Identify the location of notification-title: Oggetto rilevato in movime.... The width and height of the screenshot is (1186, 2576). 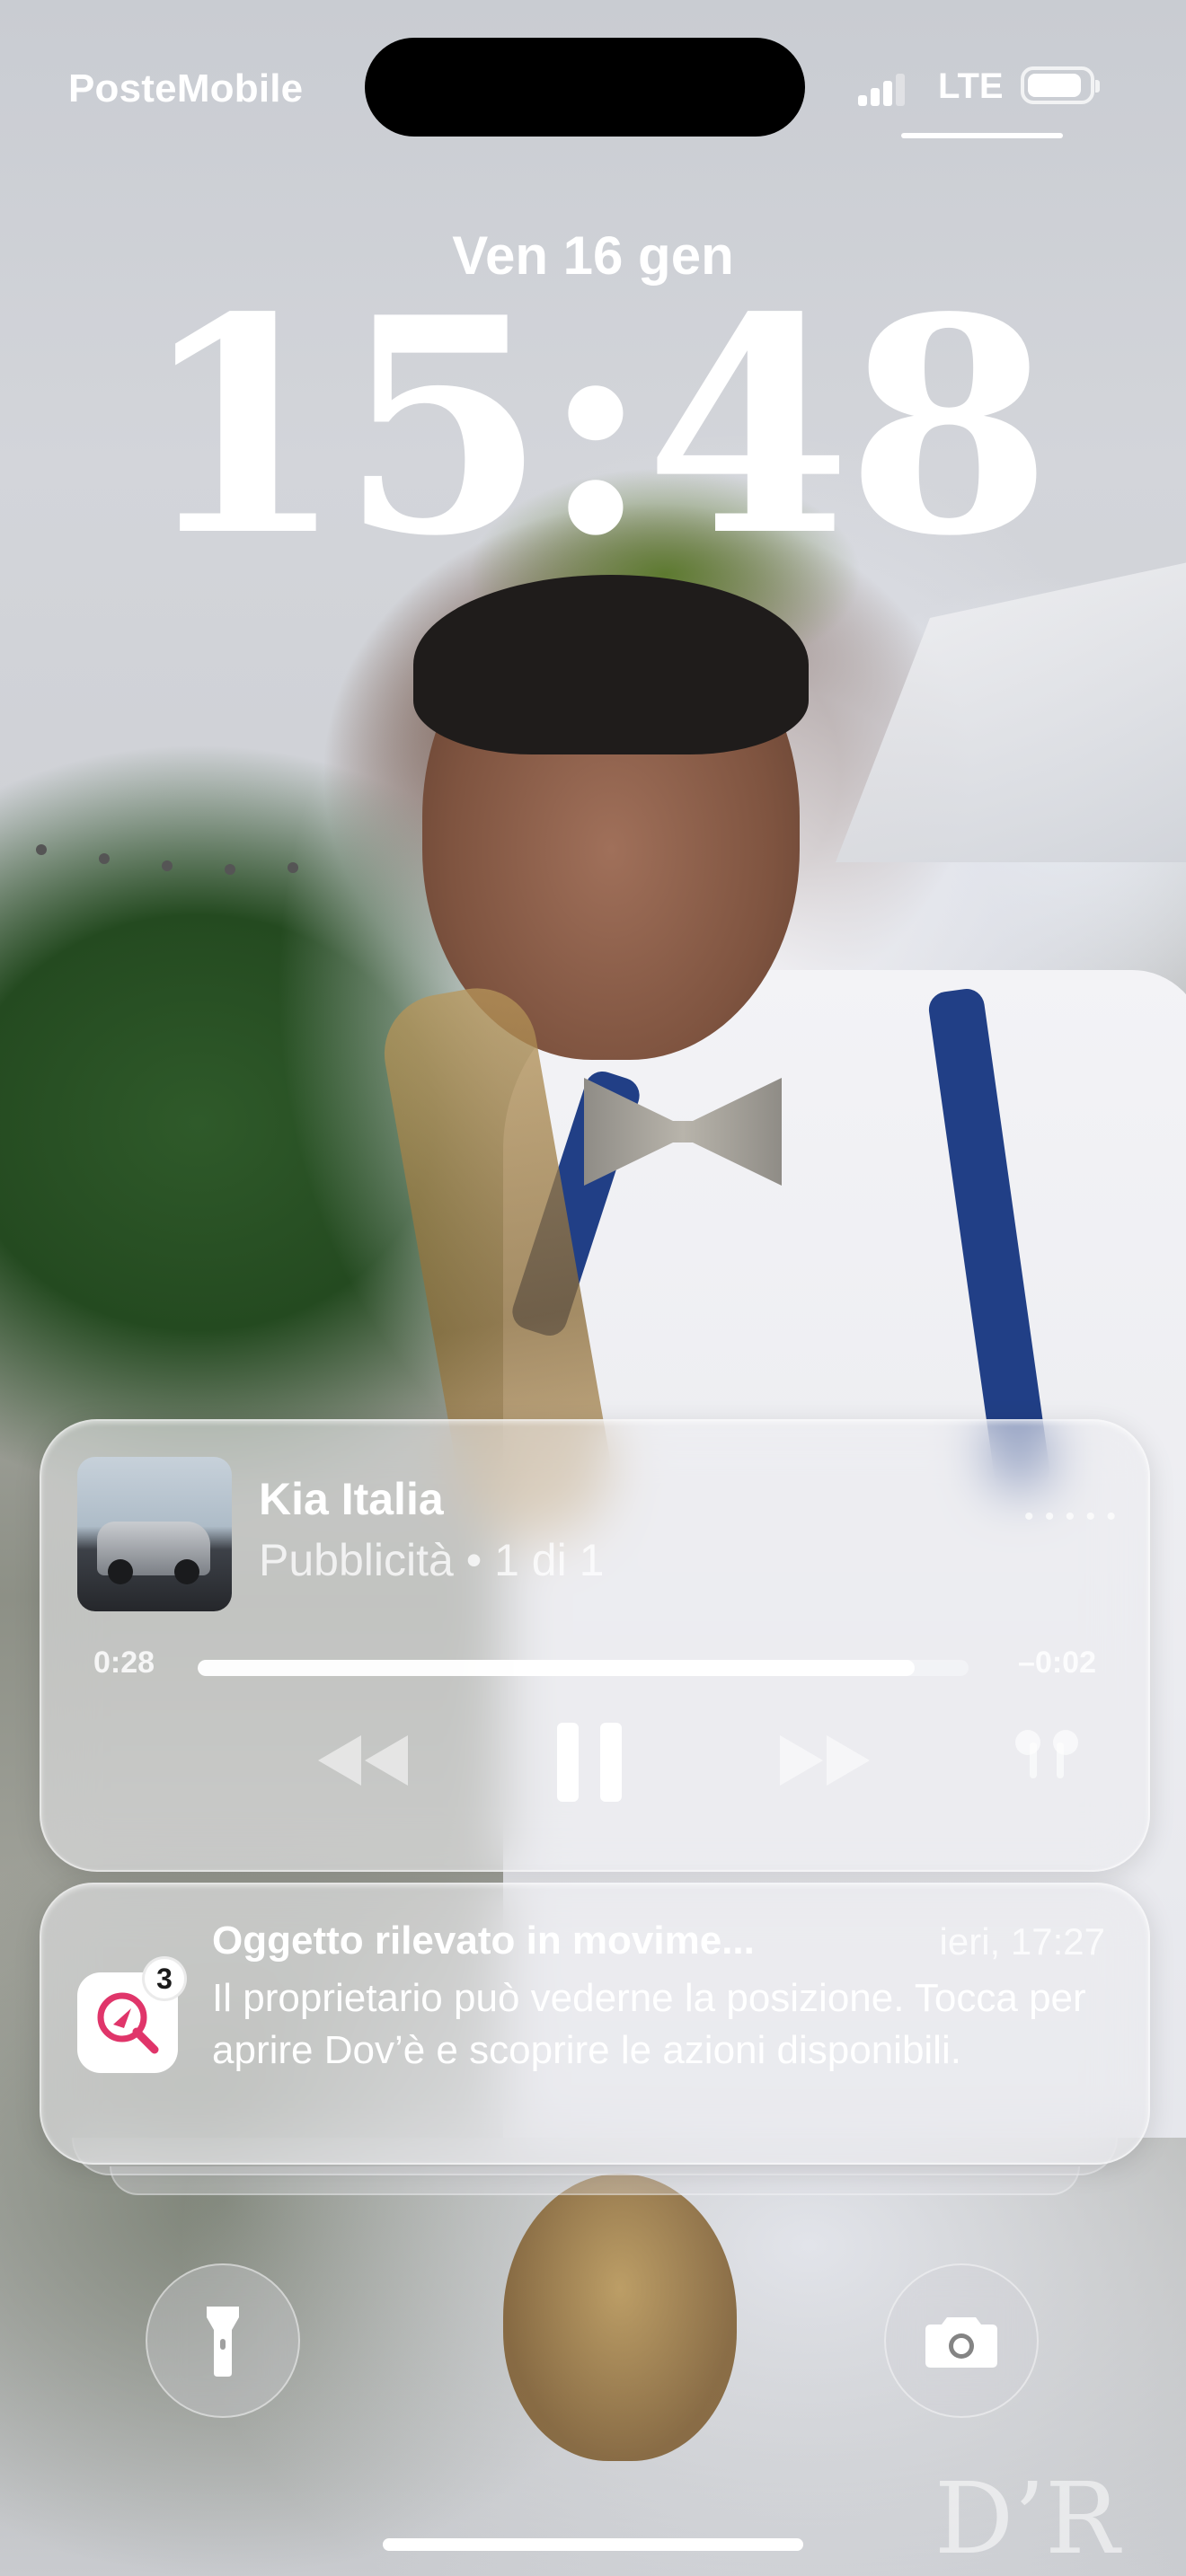
(483, 1941).